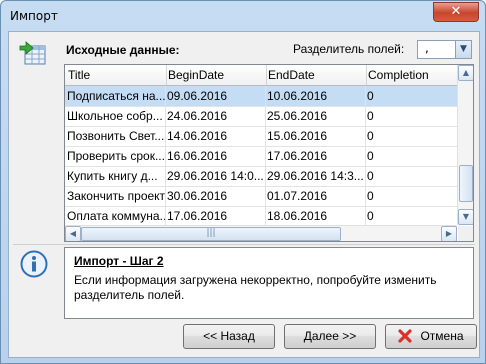  What do you see at coordinates (465, 145) in the screenshot?
I see `vertical-scrollbar: ▲ ▼` at bounding box center [465, 145].